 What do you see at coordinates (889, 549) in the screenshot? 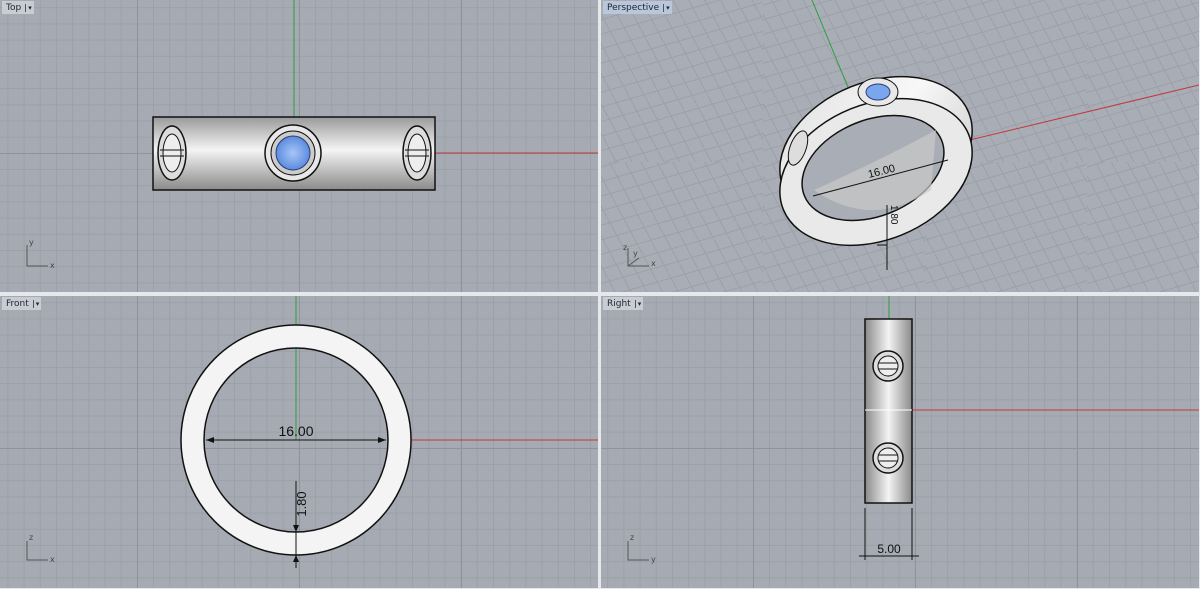
I see `dimension-width: 5.00` at bounding box center [889, 549].